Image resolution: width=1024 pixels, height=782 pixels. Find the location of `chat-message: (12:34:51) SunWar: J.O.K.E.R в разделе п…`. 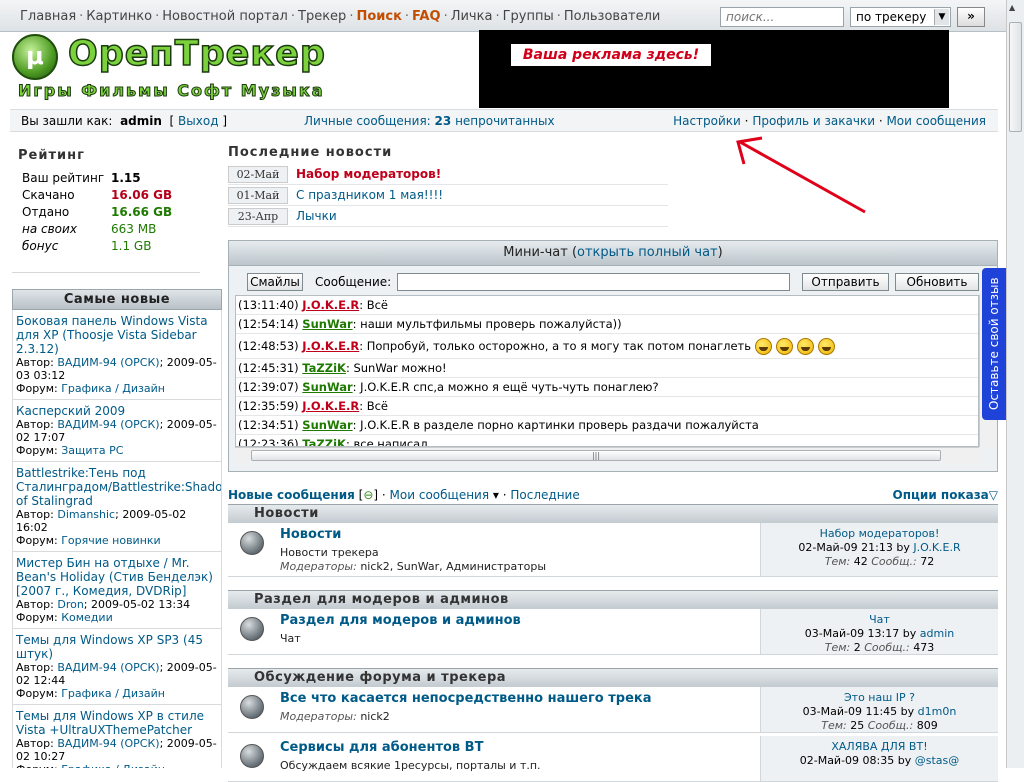

chat-message: (12:34:51) SunWar: J.O.K.E.R в разделе п… is located at coordinates (607, 425).